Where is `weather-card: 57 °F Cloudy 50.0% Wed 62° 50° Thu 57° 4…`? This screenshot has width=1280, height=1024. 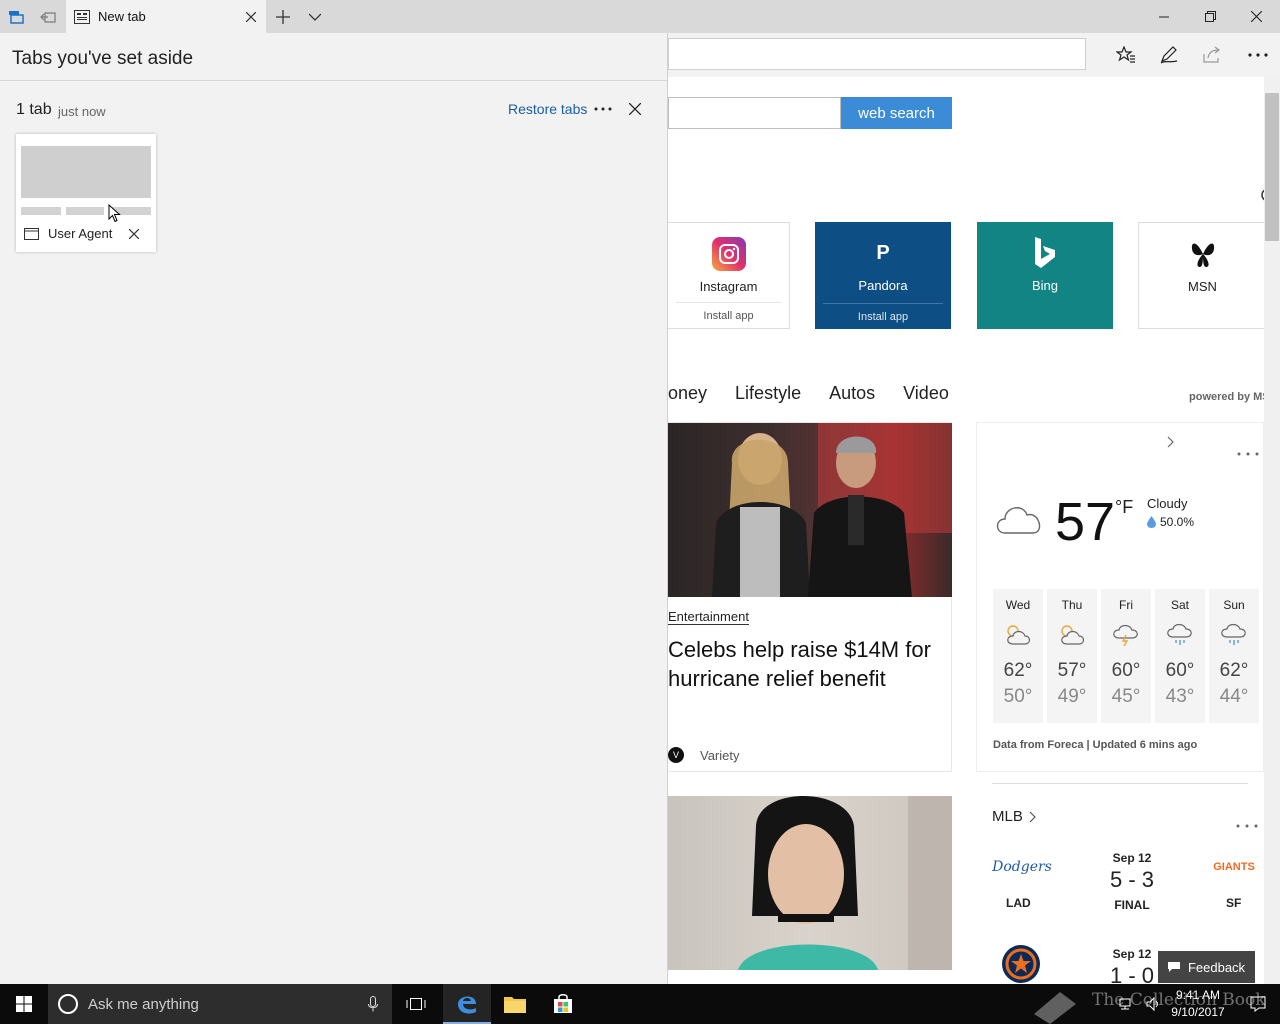 weather-card: 57 °F Cloudy 50.0% Wed 62° 50° Thu 57° 4… is located at coordinates (1120, 597).